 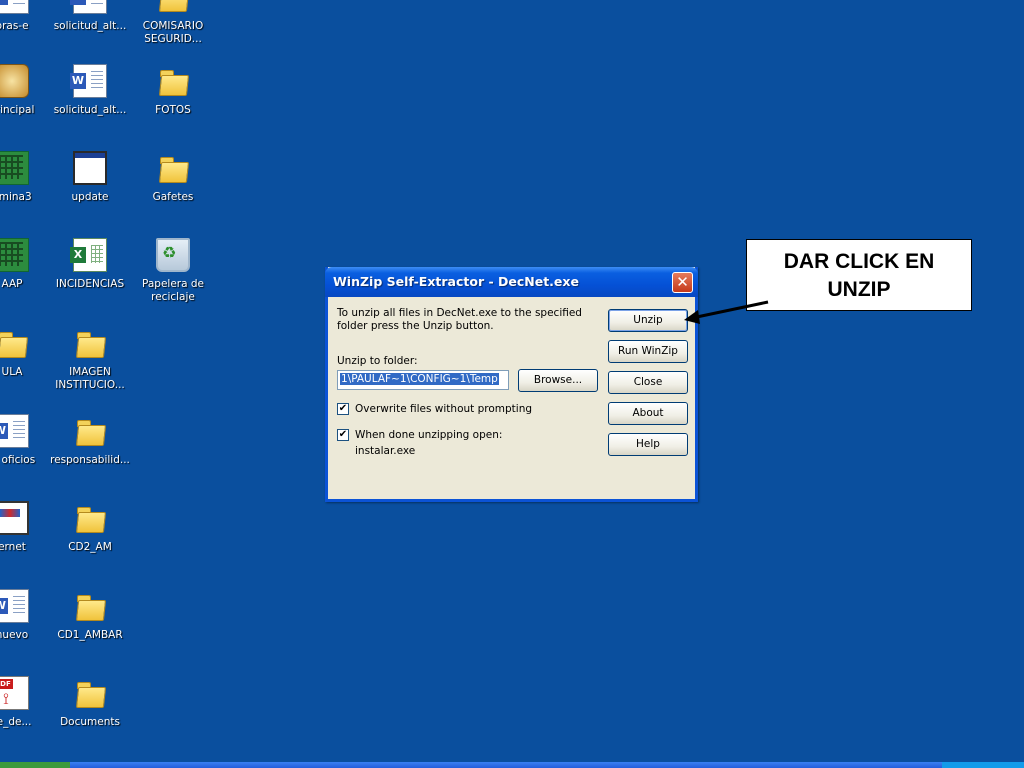 I want to click on seal-icon, so click(x=14, y=81).